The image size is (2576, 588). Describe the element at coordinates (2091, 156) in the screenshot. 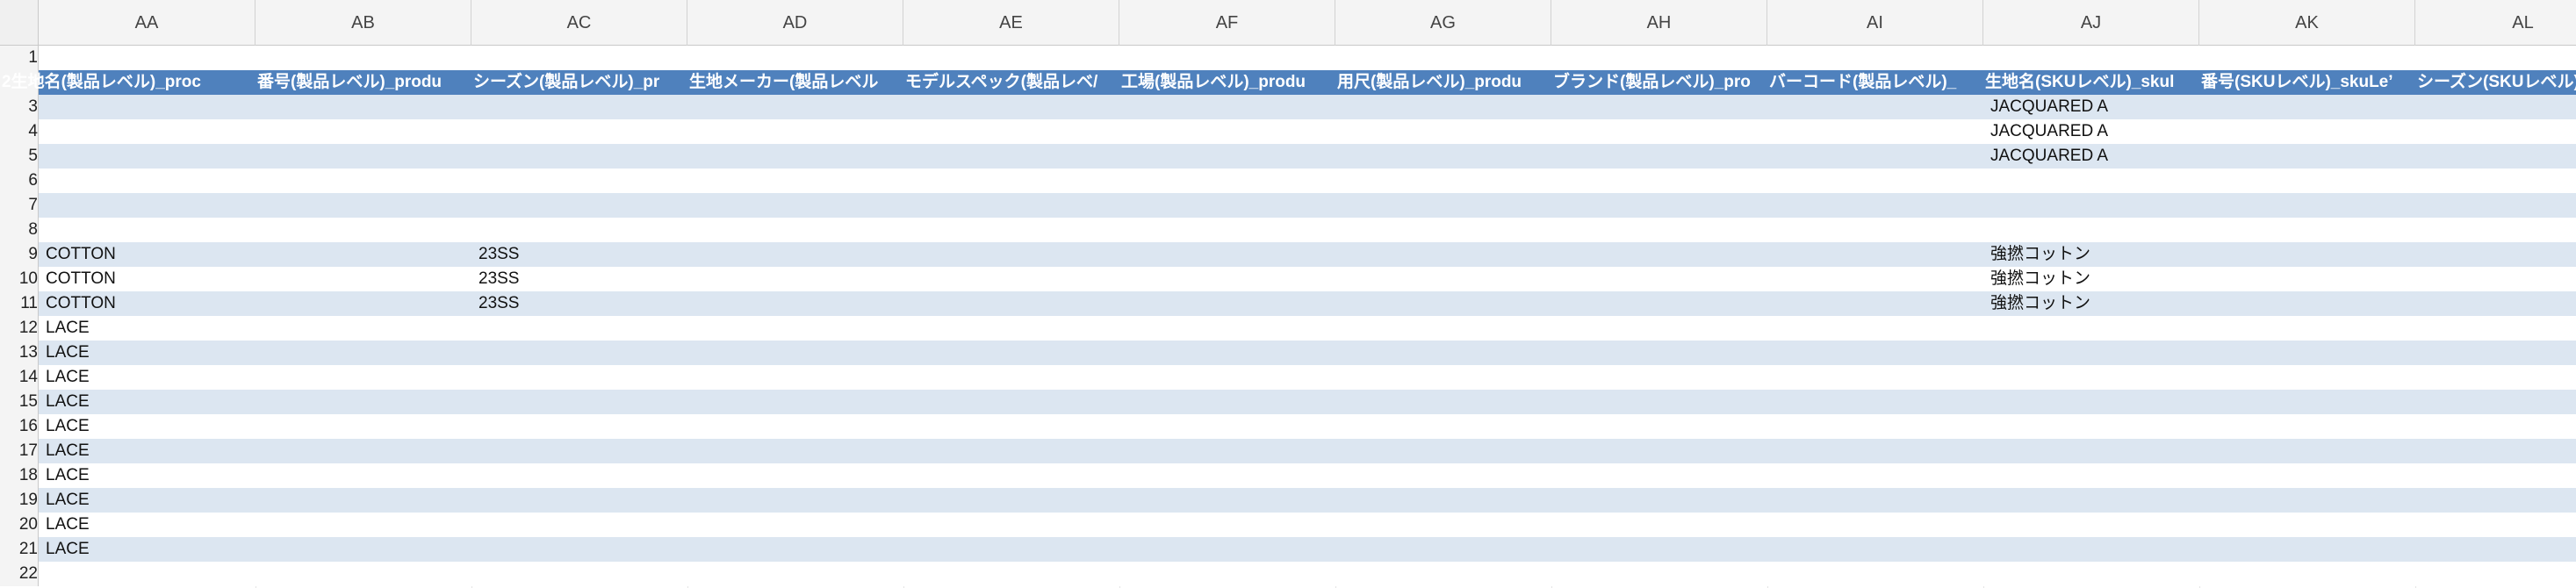

I see `cell-AJ5: JACQUARED A` at that location.